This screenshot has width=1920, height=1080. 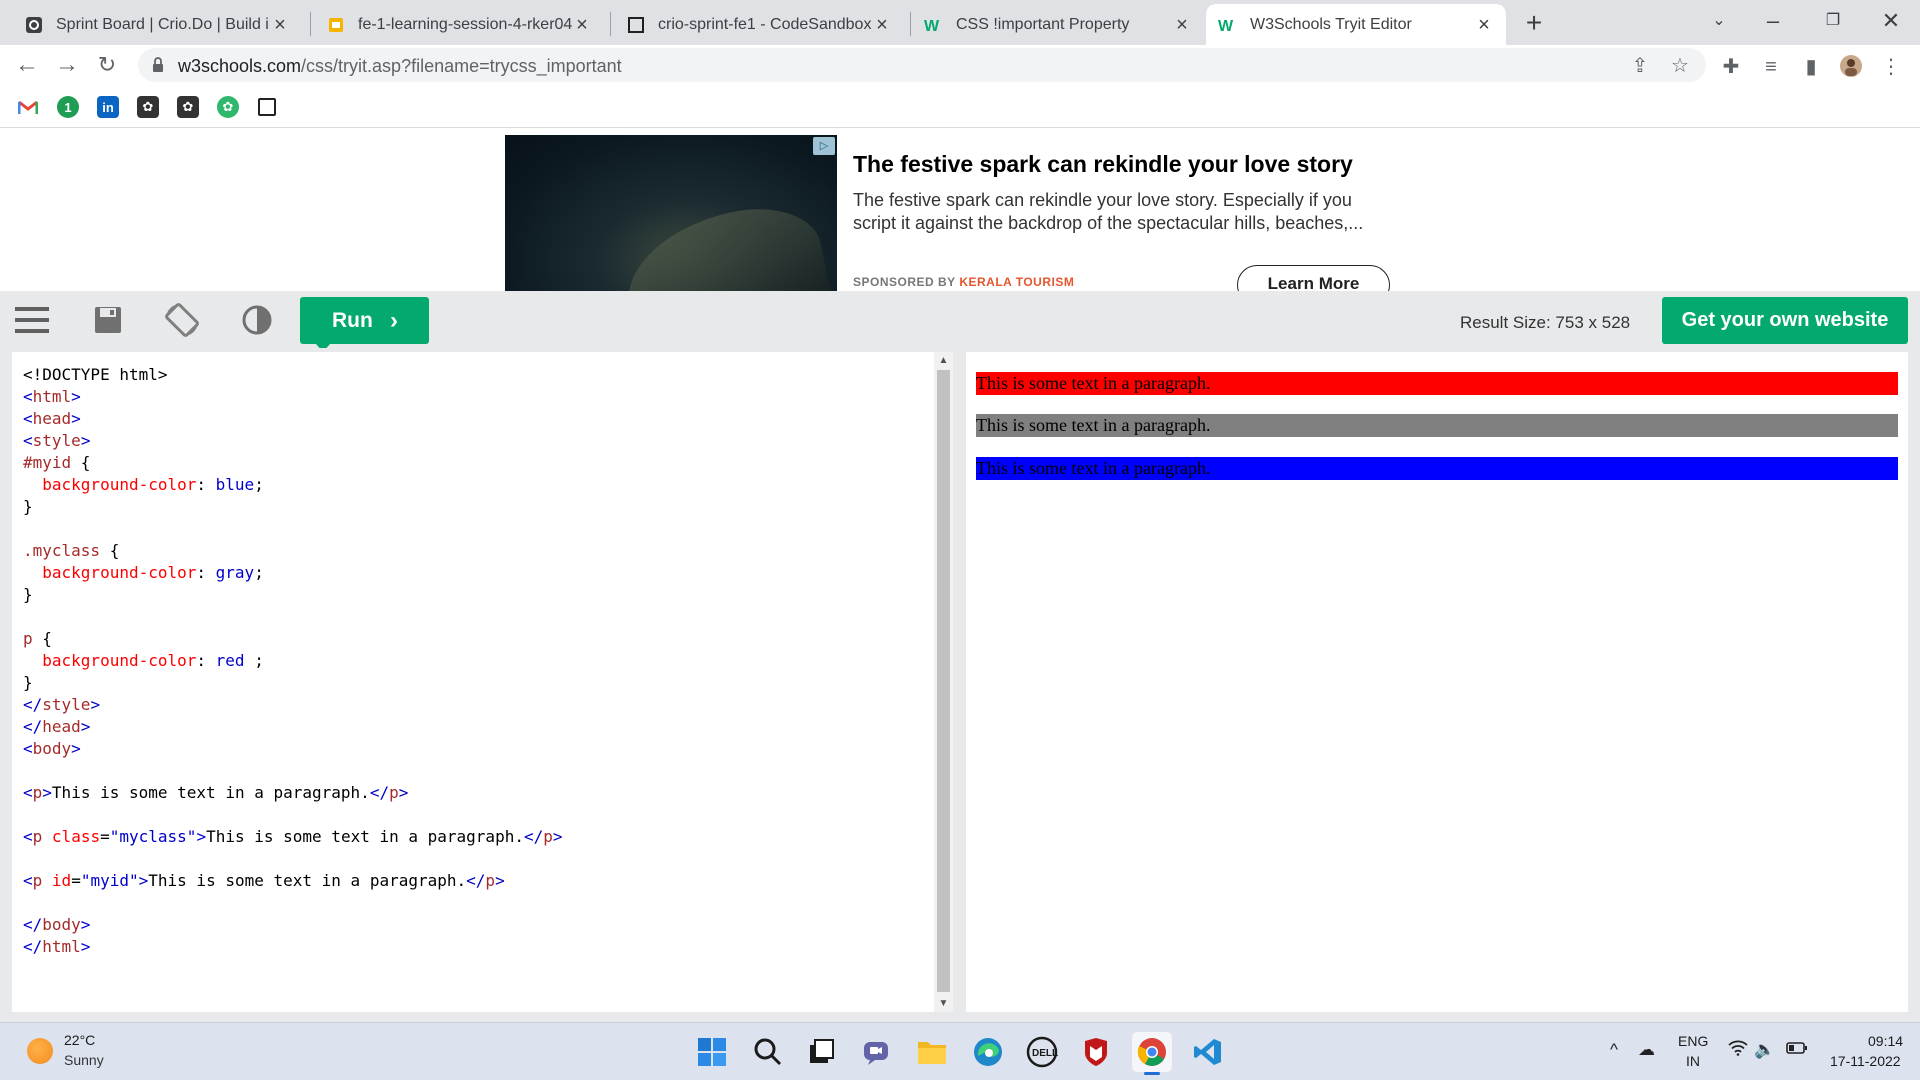 I want to click on dell-icon: DELL, so click(x=1042, y=1052).